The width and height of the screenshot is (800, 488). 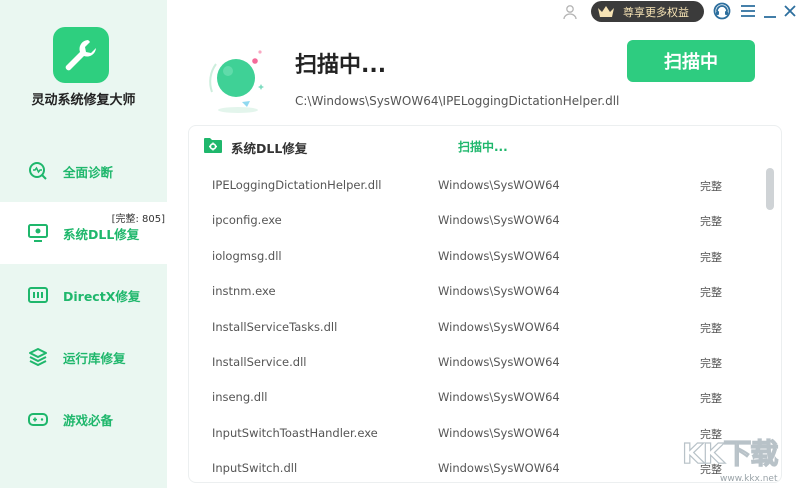 I want to click on crown-icon, so click(x=606, y=11).